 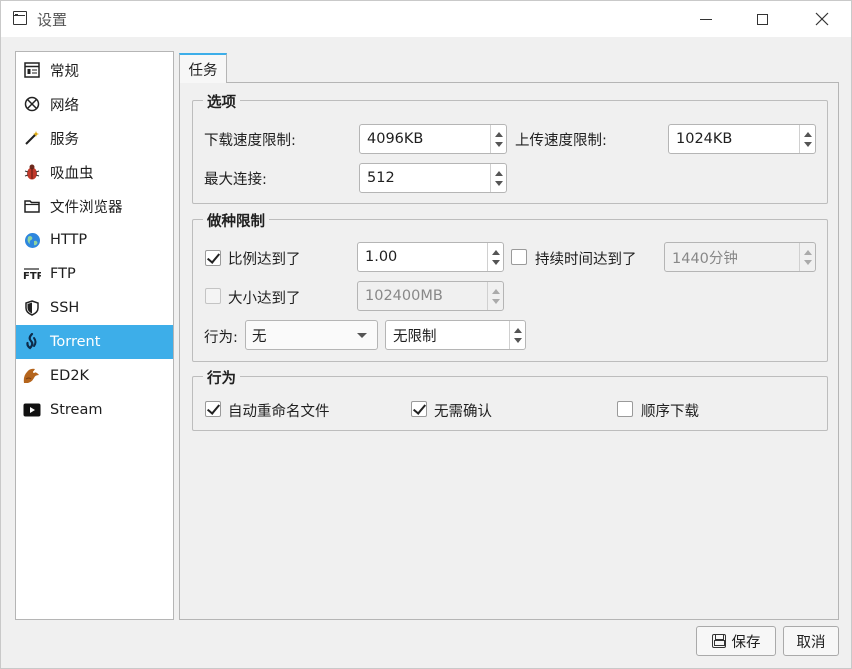 I want to click on seeding-group-title: 做种限制, so click(x=236, y=220).